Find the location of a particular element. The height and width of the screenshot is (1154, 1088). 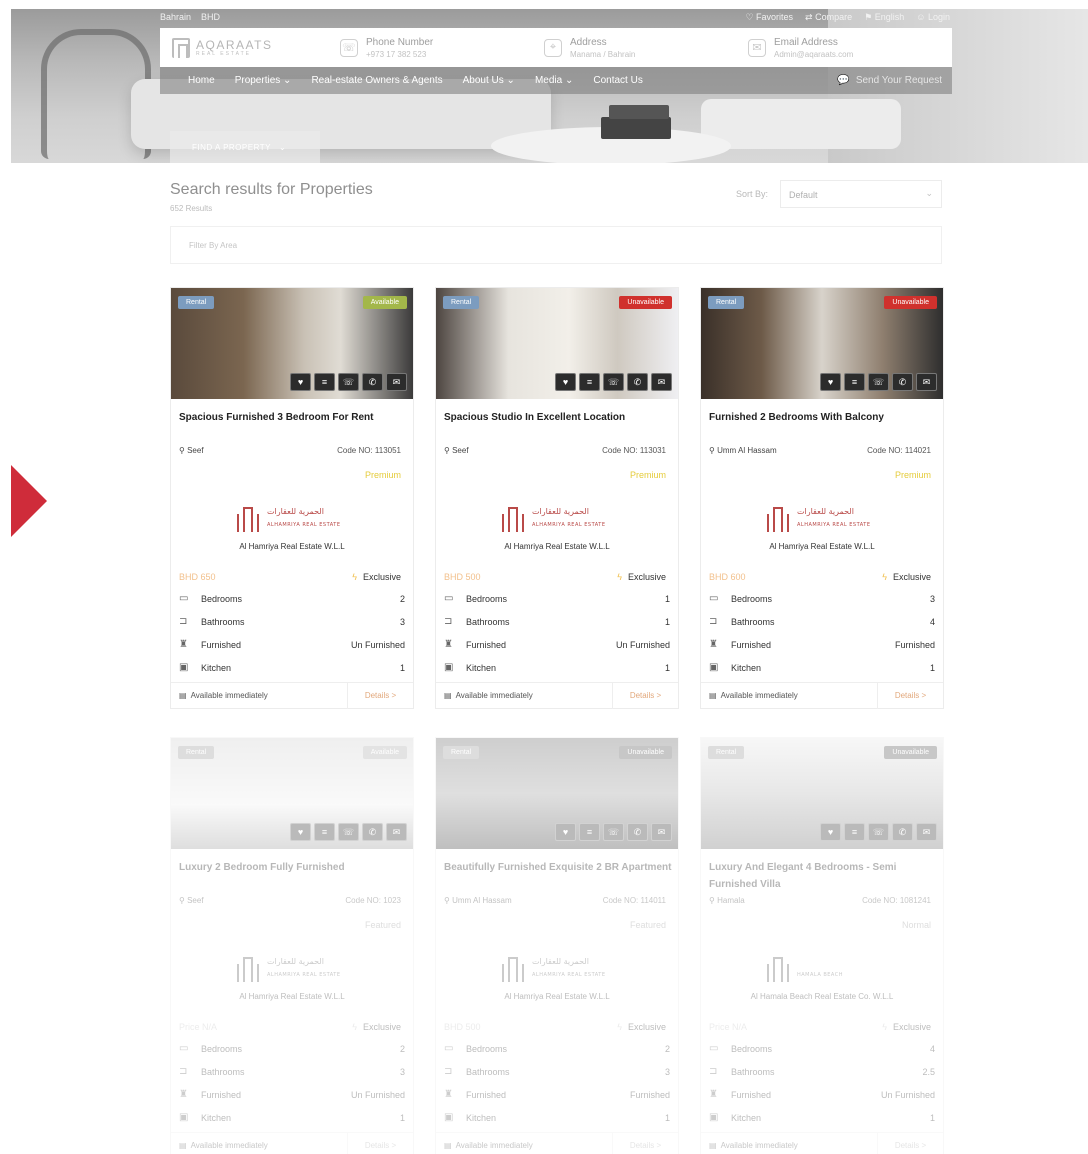

property-title: Luxury 2 Bedroom Fully Furnished is located at coordinates (293, 867).